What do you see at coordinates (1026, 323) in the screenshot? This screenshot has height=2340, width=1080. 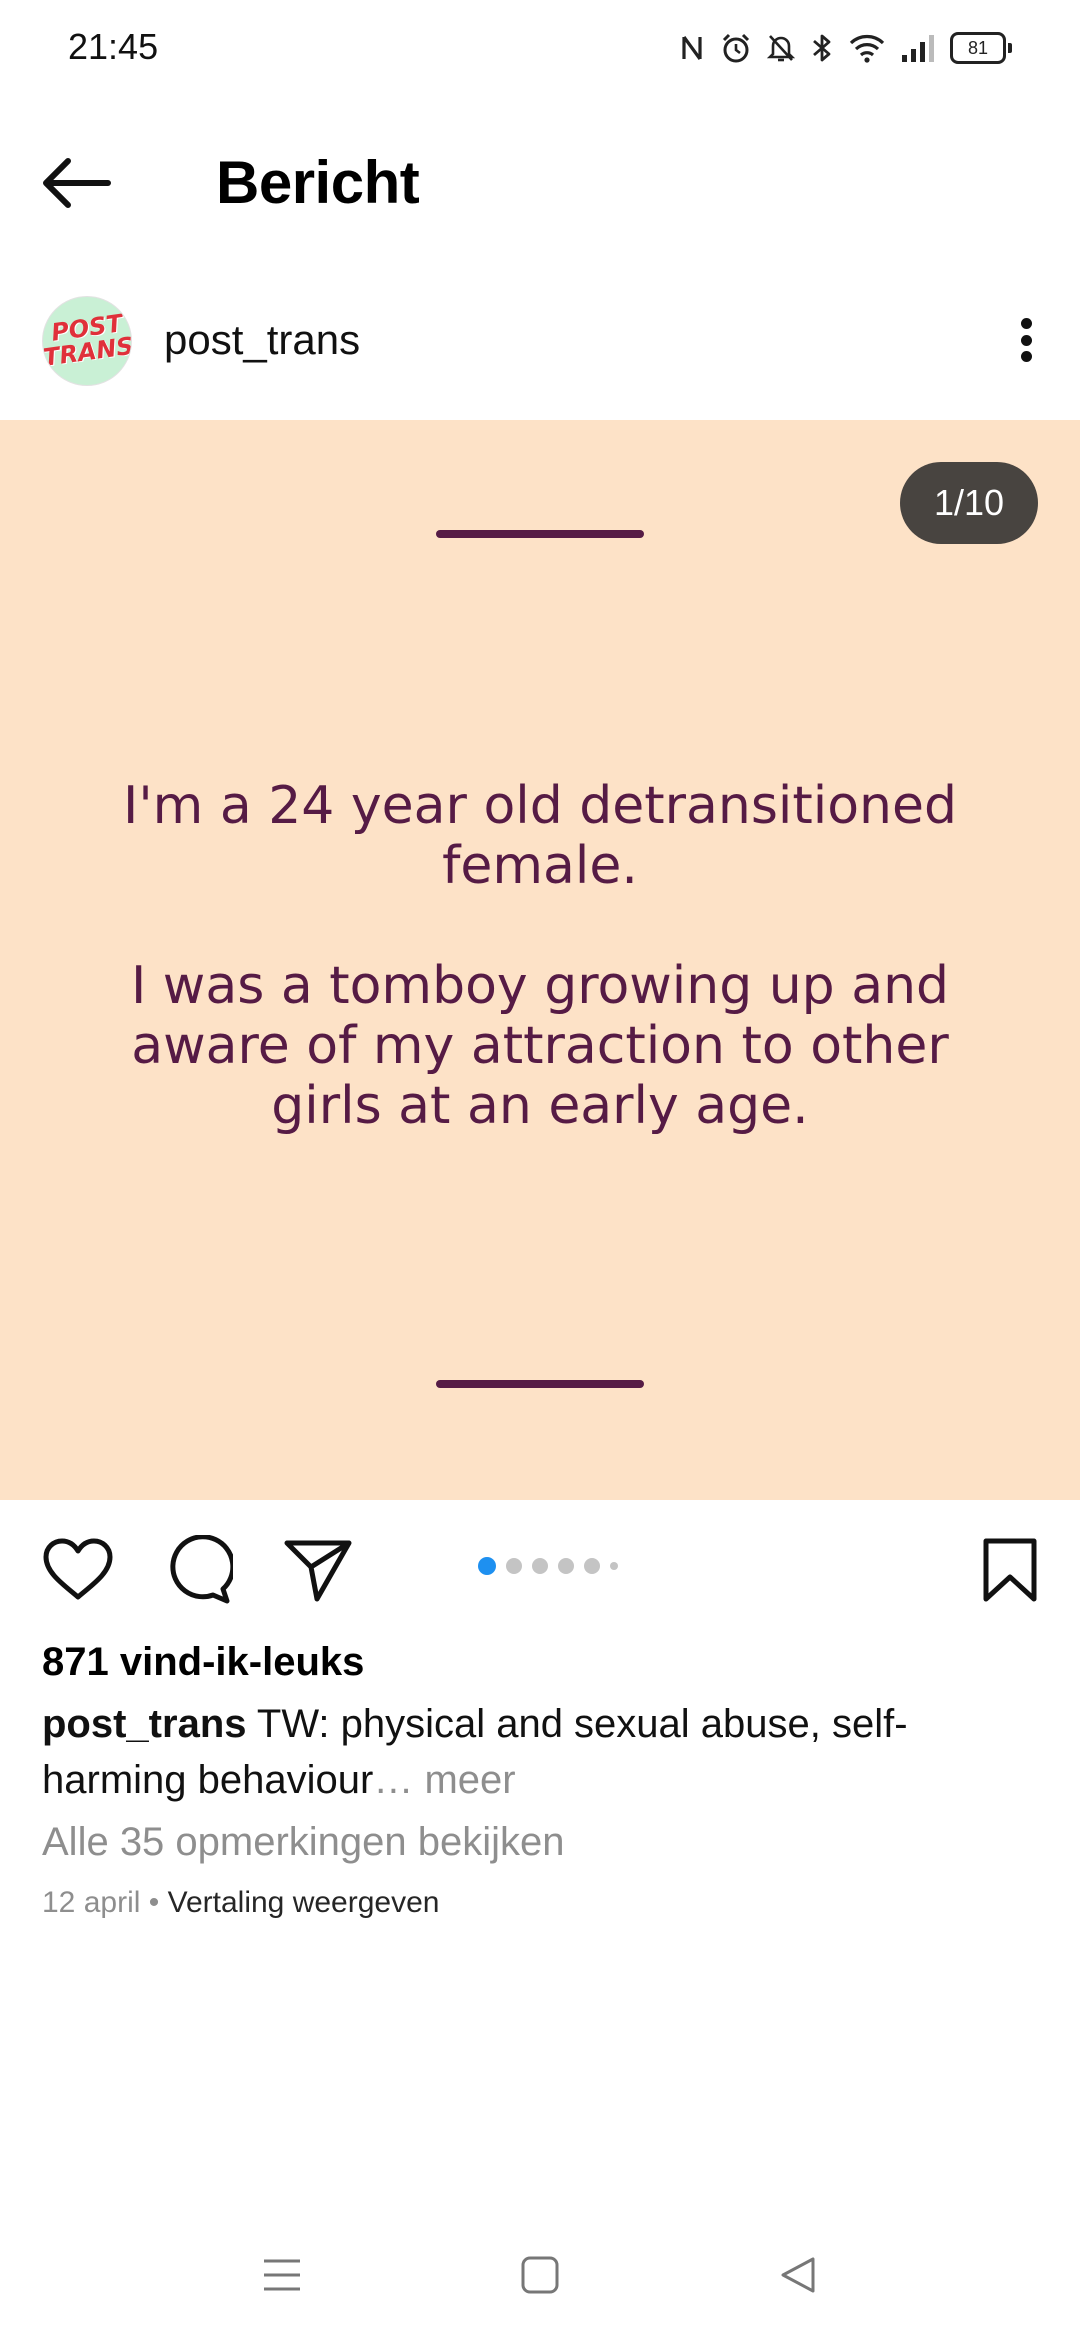 I see `more-vertical-icon` at bounding box center [1026, 323].